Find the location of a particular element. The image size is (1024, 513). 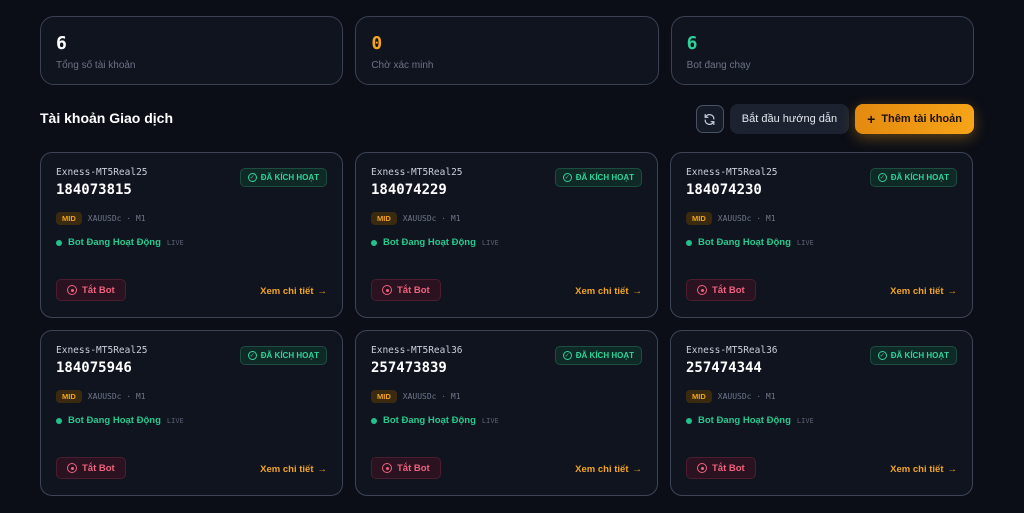

section-actions: Bắt đầu hướng dẫn + Thêm tài khoản is located at coordinates (834, 119).